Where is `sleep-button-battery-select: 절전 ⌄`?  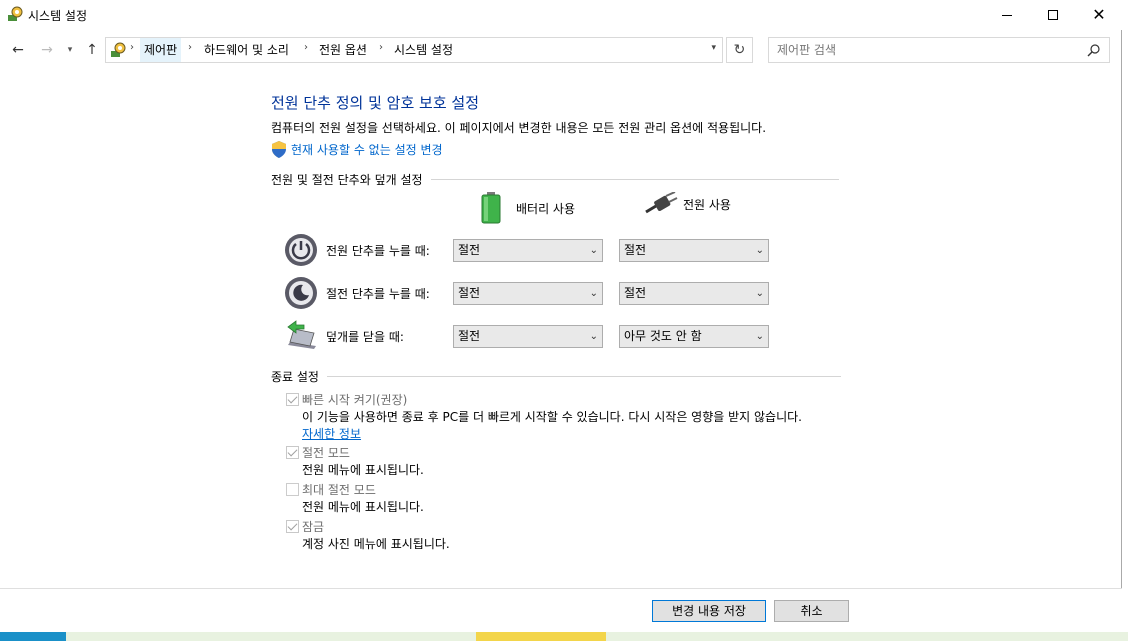 sleep-button-battery-select: 절전 ⌄ is located at coordinates (528, 293).